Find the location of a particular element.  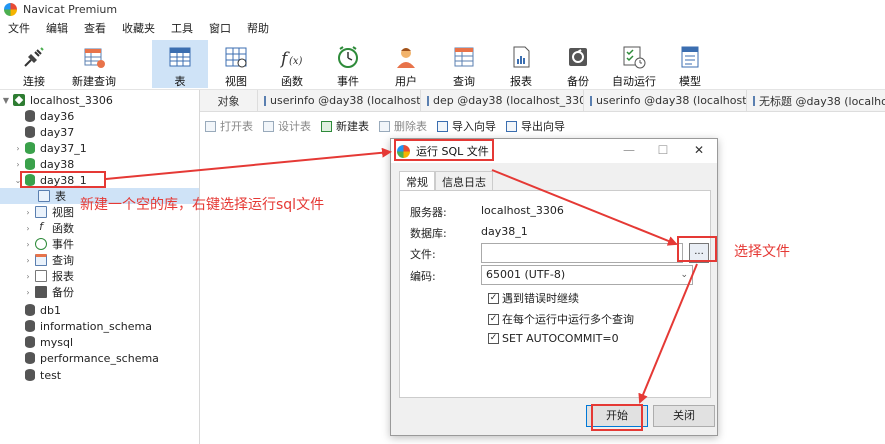

arrow-to-browse is located at coordinates (584, 207).